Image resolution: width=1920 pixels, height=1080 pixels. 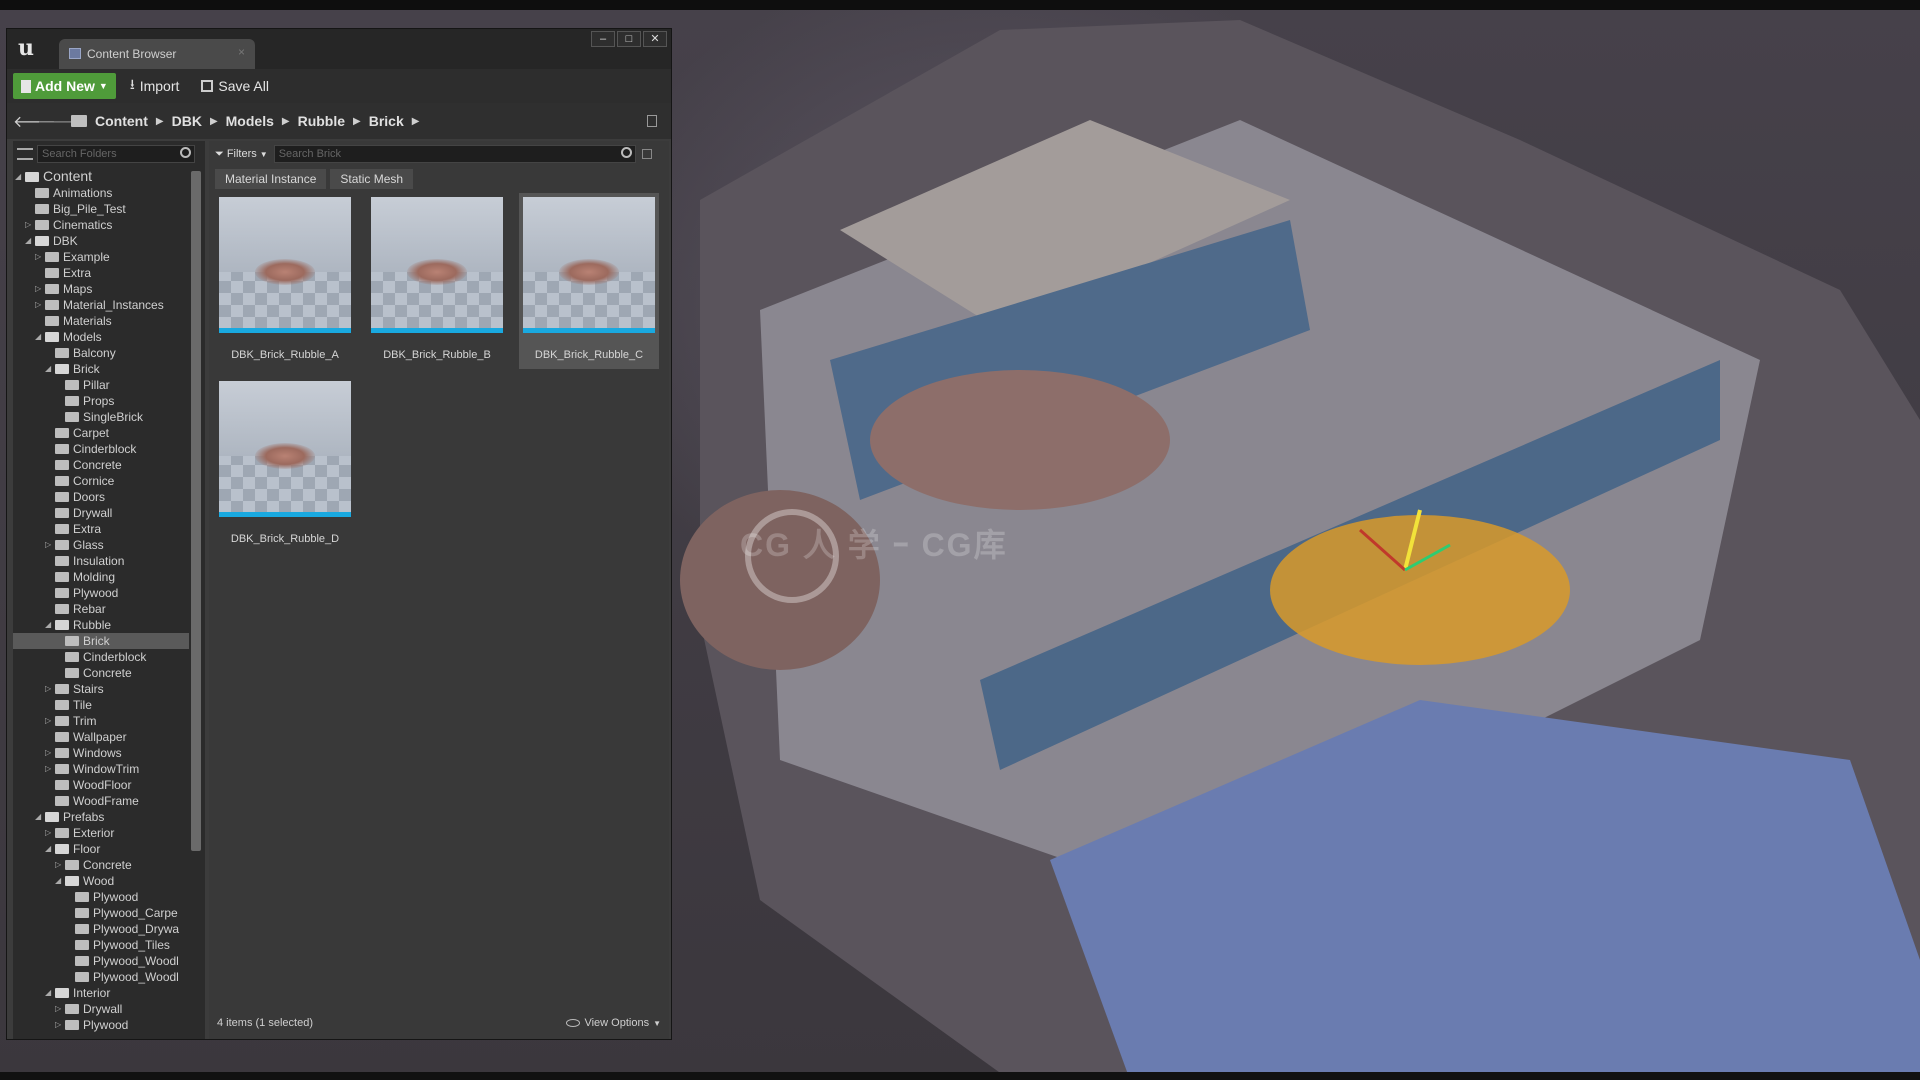 I want to click on breadcrumb-item-content: Content, so click(x=121, y=121).